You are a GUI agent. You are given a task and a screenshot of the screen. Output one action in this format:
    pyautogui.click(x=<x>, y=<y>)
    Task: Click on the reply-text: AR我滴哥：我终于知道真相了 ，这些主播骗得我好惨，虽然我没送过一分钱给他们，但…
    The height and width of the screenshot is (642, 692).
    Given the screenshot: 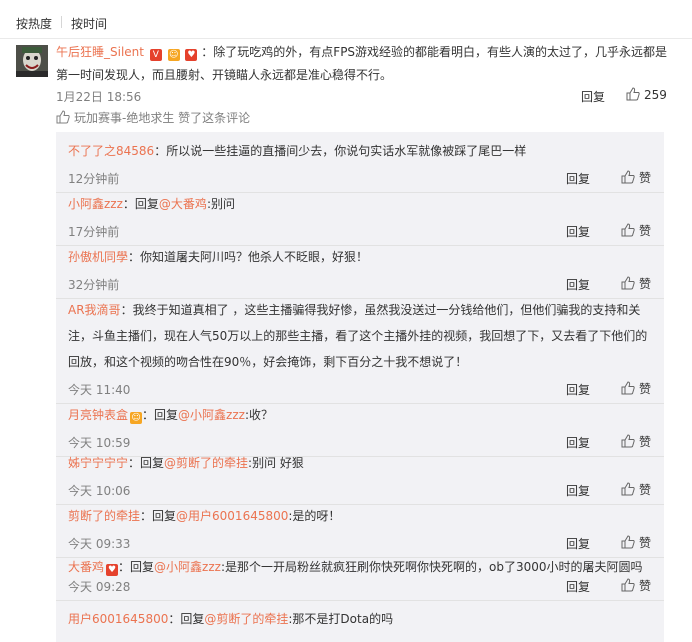 What is the action you would take?
    pyautogui.click(x=360, y=336)
    